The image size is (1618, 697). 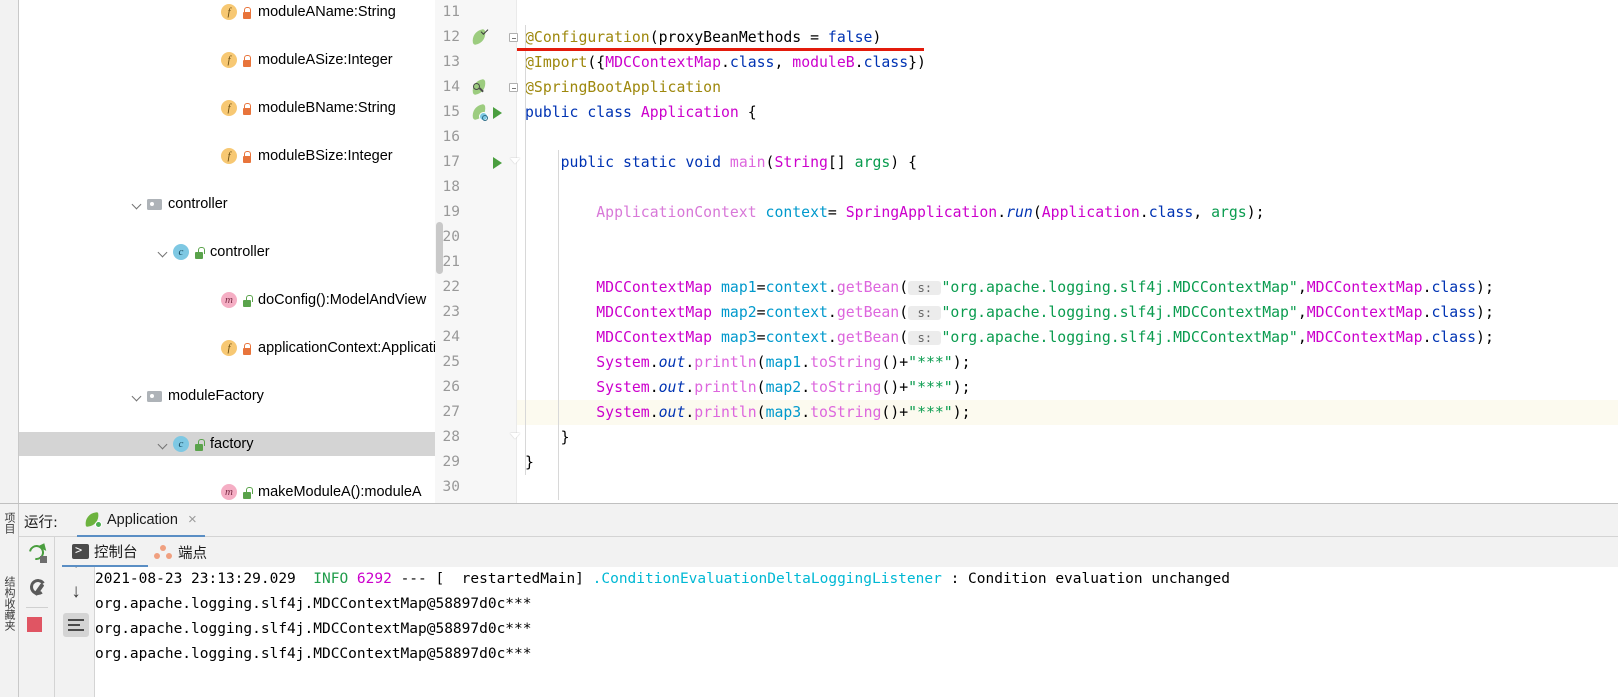 What do you see at coordinates (479, 112) in the screenshot?
I see `spring-bean-config-icon` at bounding box center [479, 112].